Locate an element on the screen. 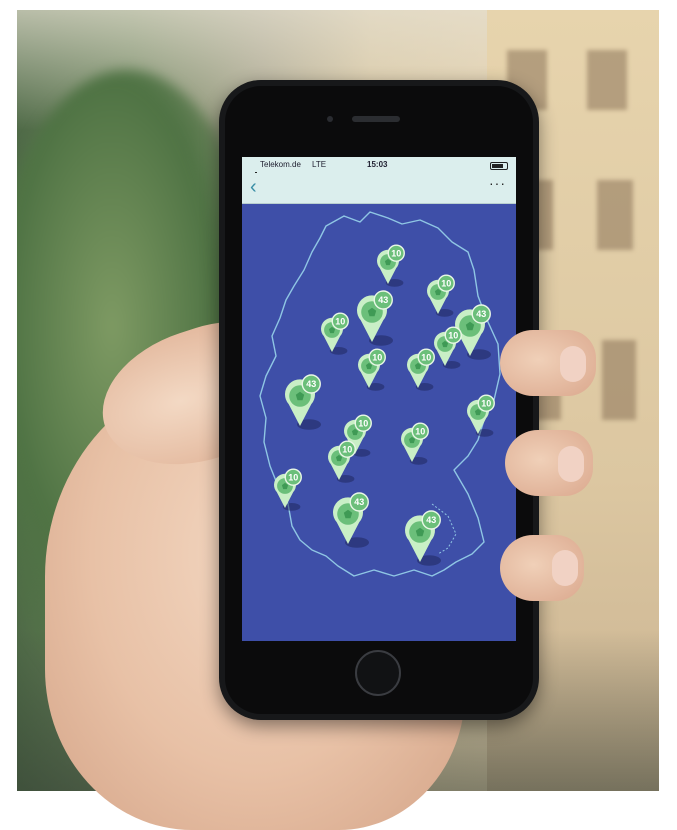 The height and width of the screenshot is (830, 677). network-label: LTE is located at coordinates (319, 164).